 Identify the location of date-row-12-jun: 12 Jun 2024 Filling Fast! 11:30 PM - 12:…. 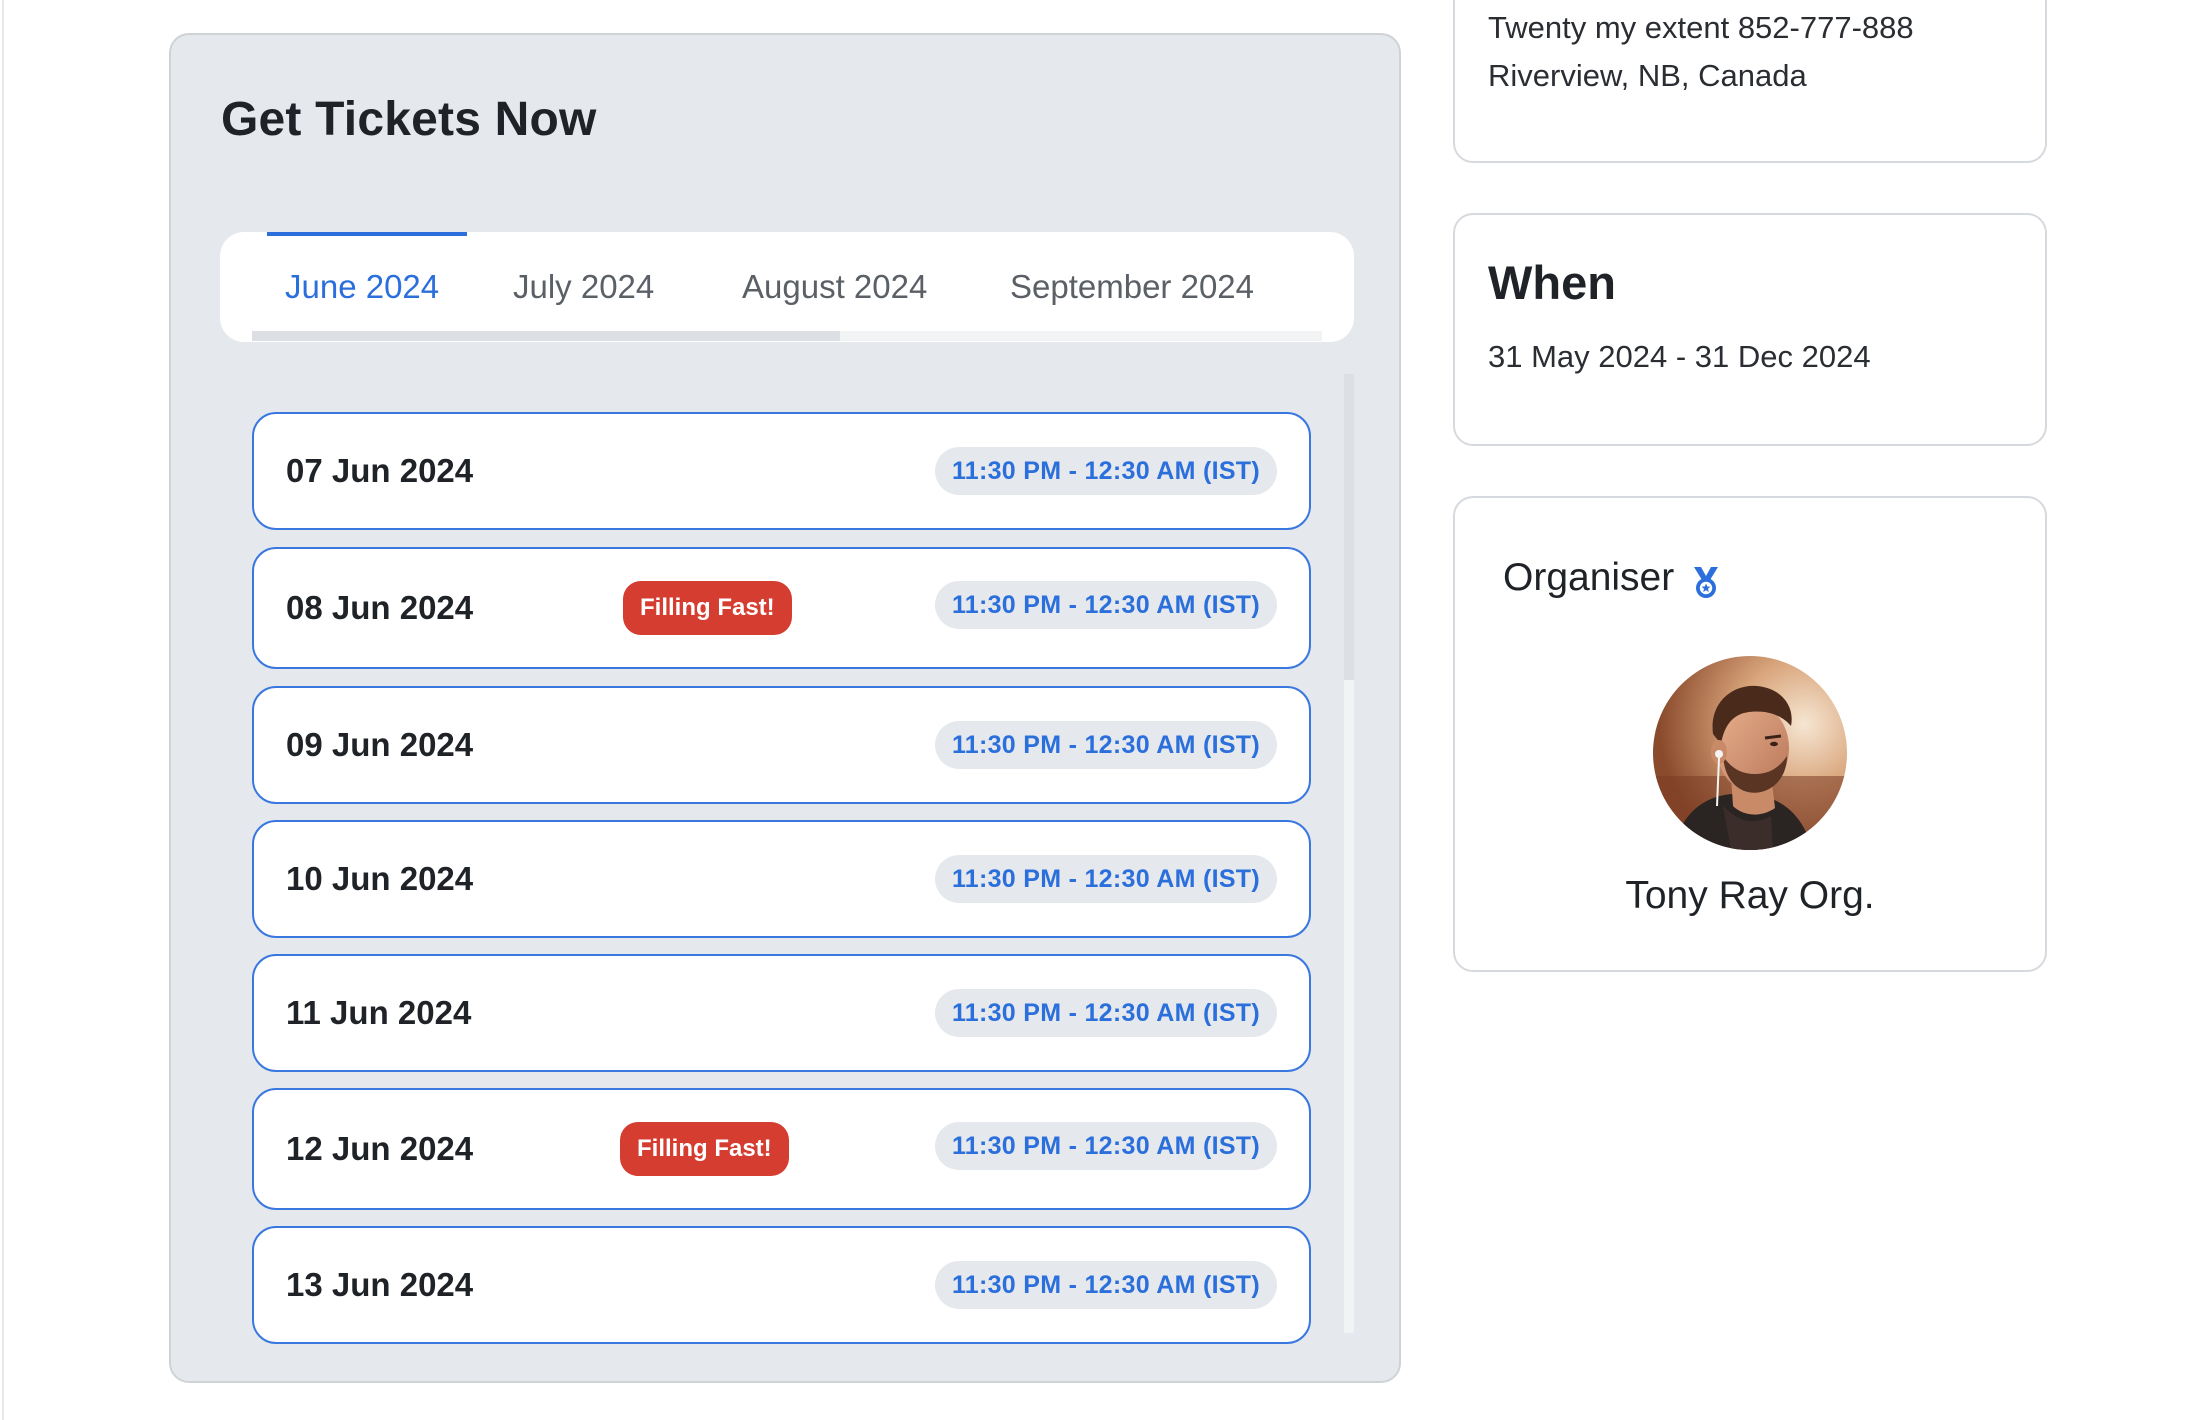
(781, 1149).